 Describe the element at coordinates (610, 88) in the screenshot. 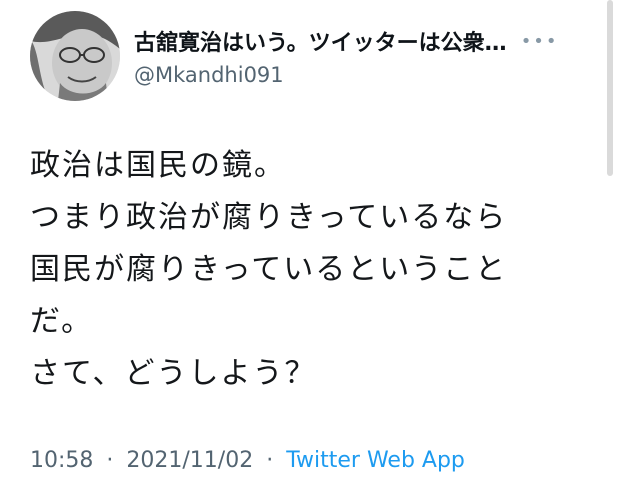

I see `scrollbar` at that location.